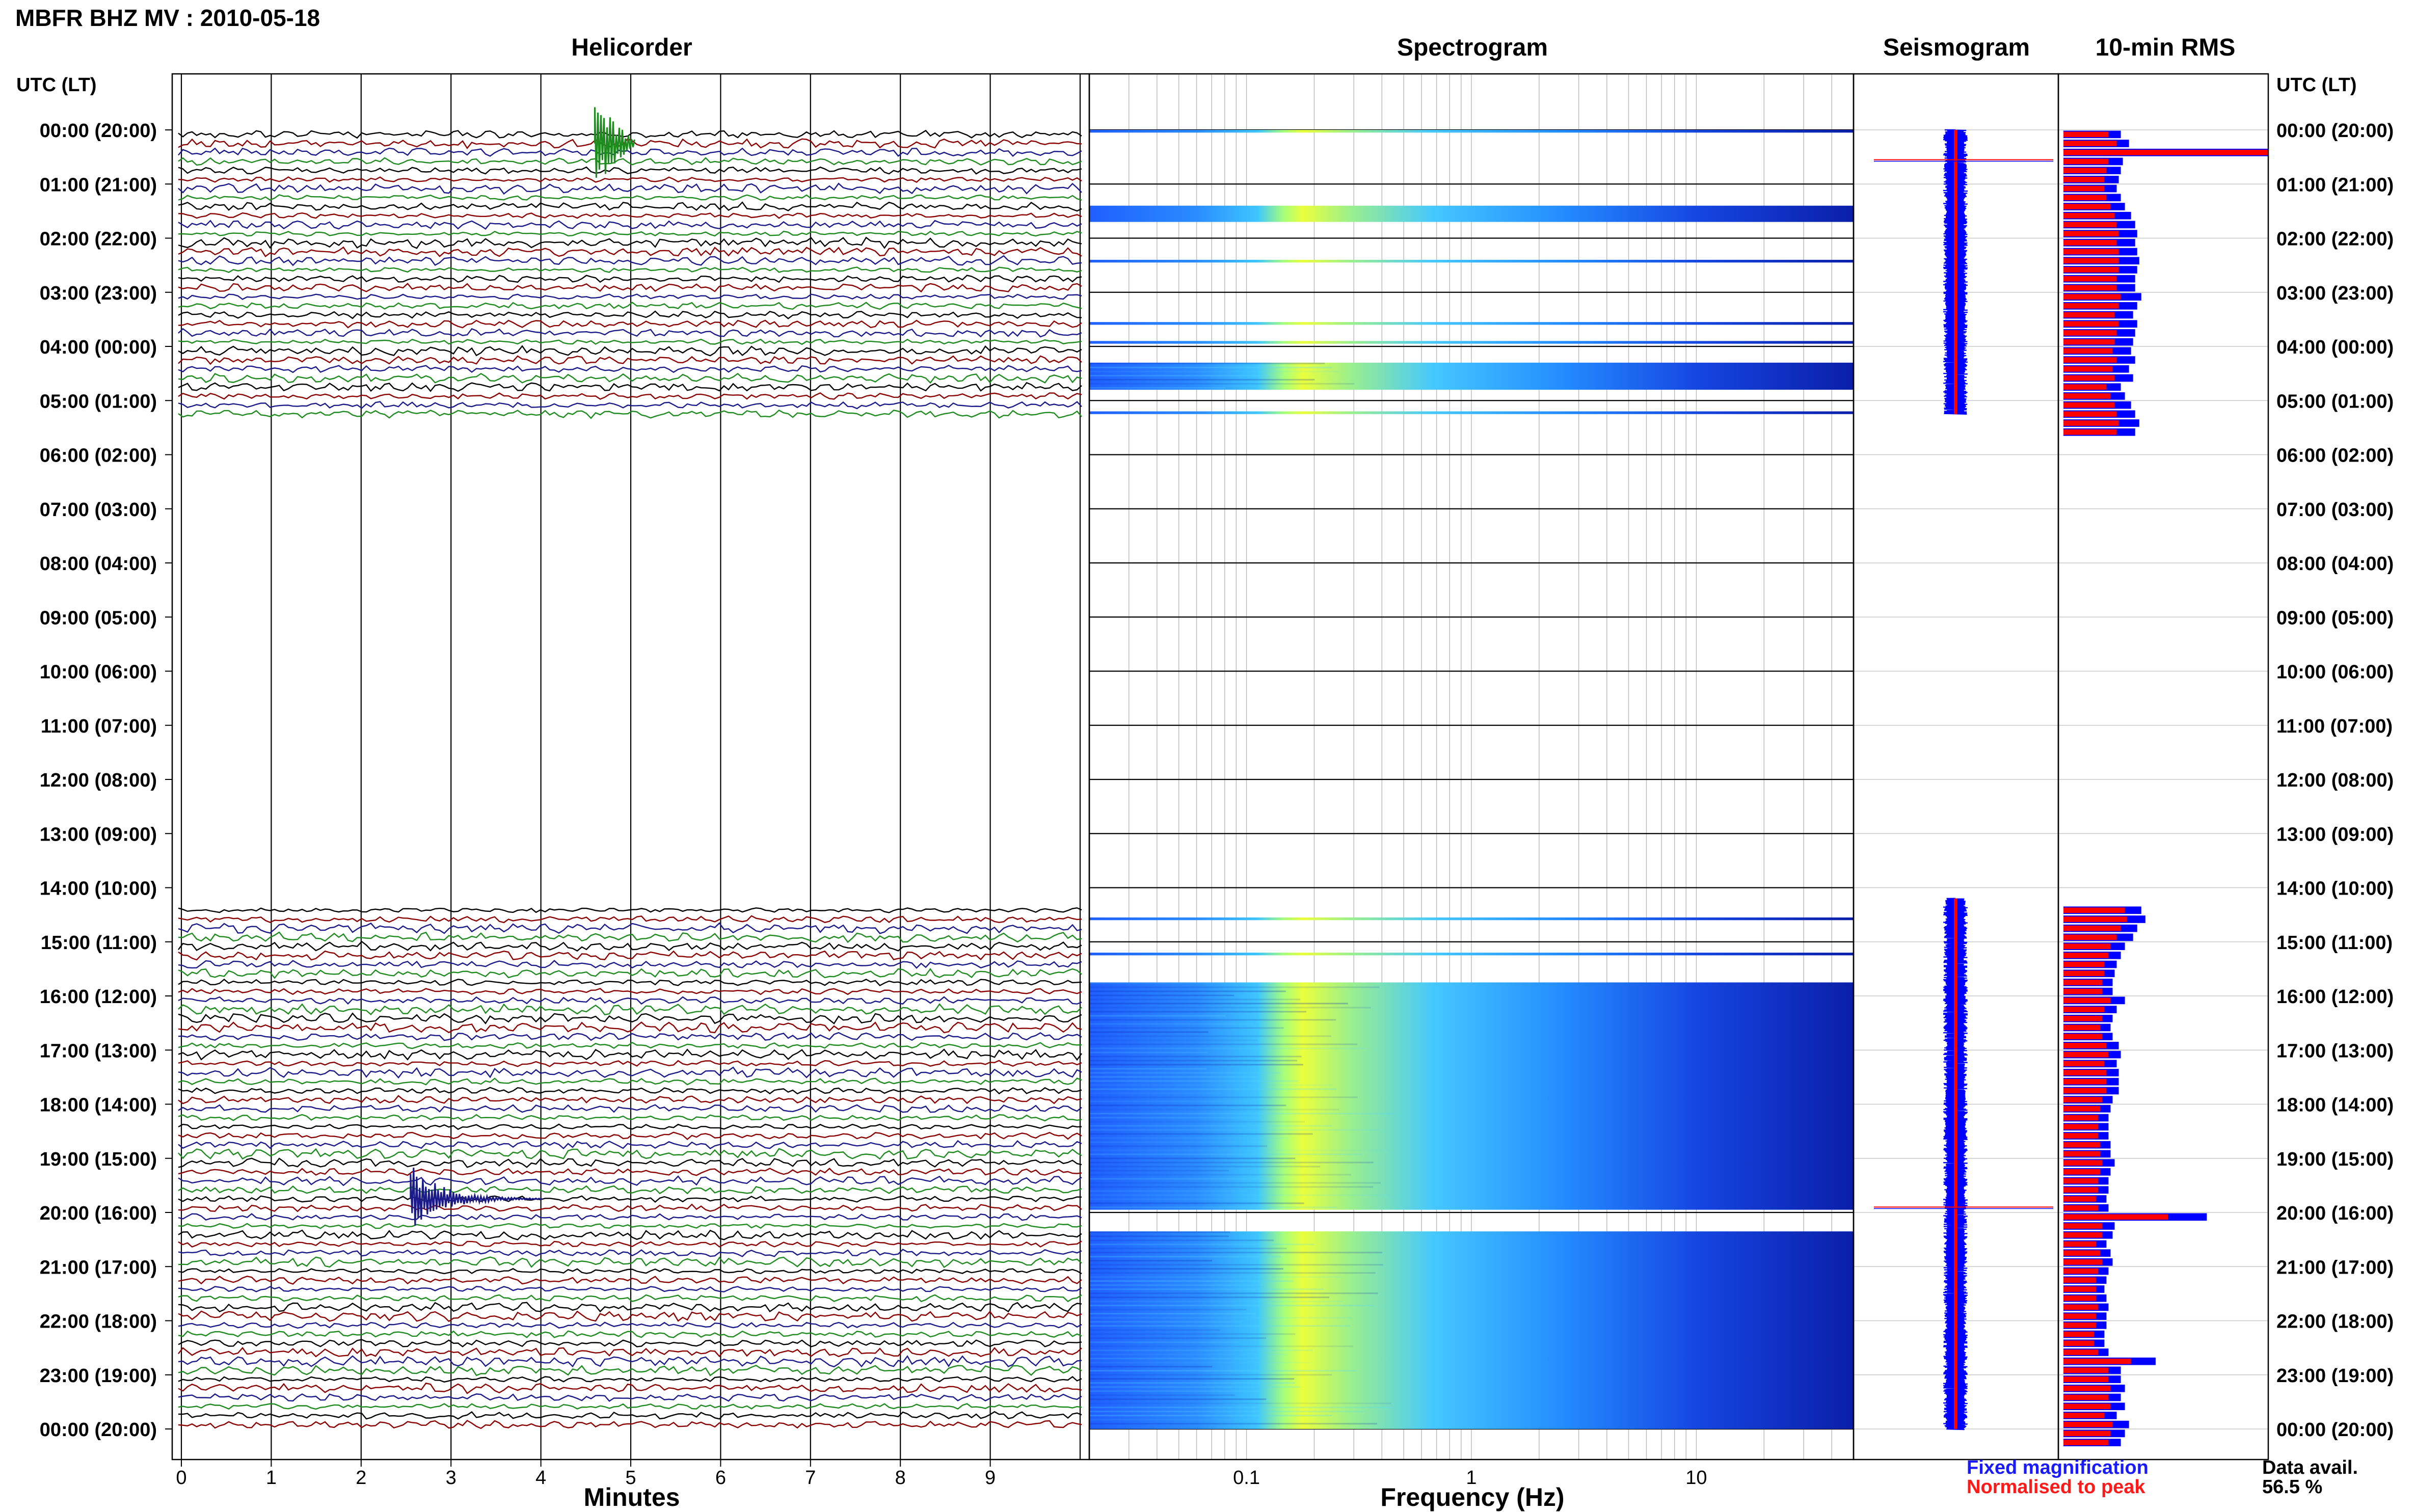 The image size is (2415, 1512). I want to click on time-tick-left: 13:00 (09:00), so click(98, 834).